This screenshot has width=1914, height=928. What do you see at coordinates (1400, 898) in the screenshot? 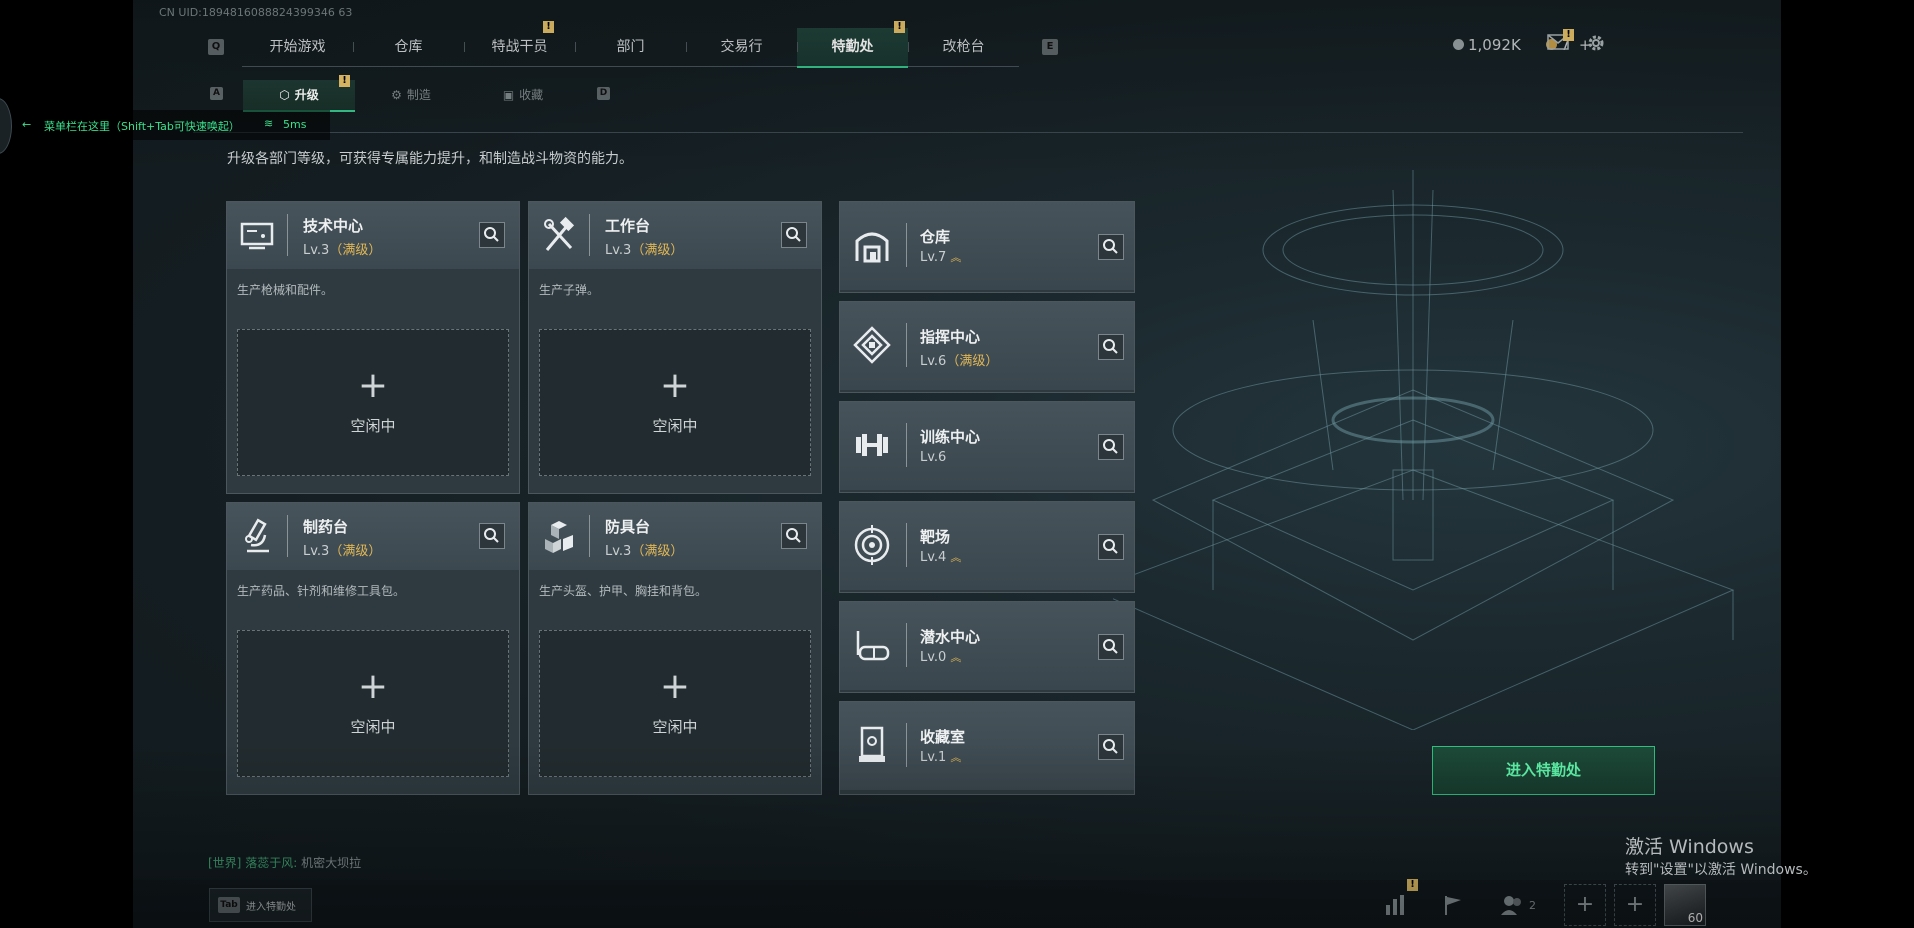
I see `stats-button: !` at bounding box center [1400, 898].